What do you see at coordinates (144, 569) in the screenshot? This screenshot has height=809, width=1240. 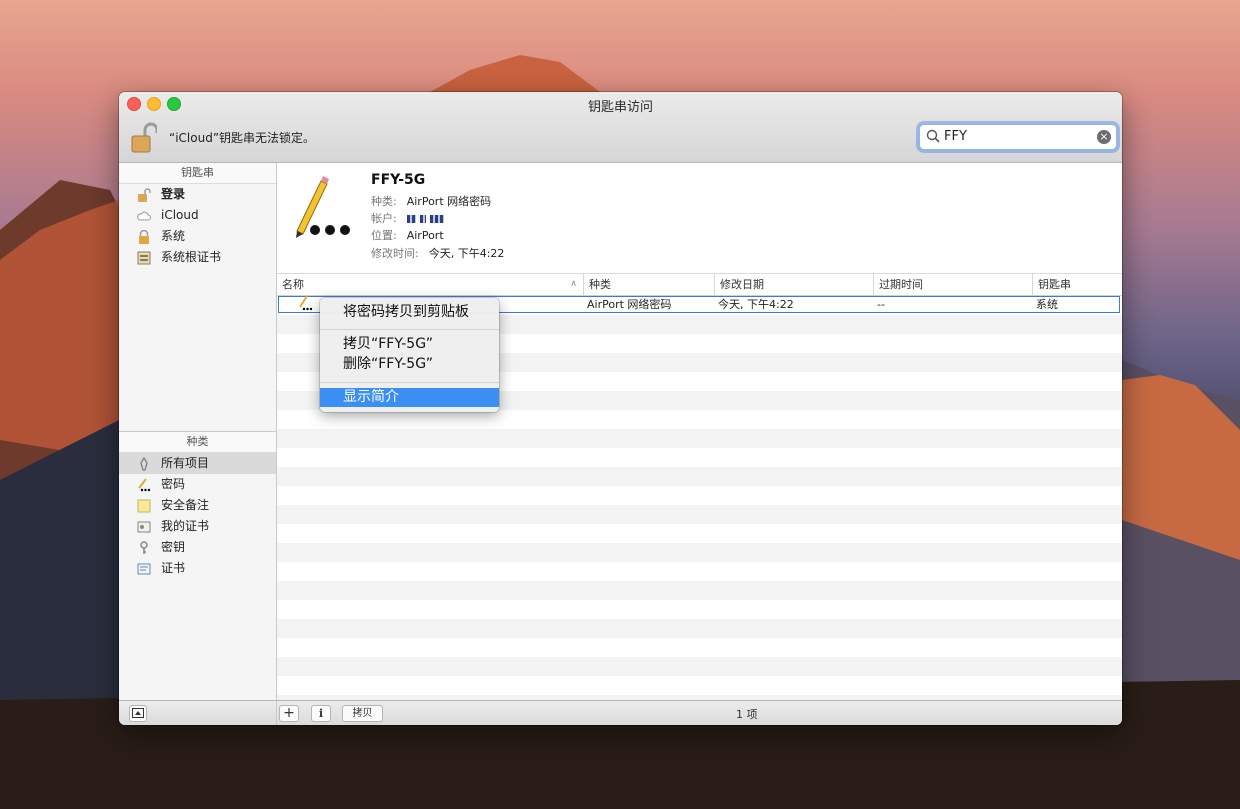 I see `certificate-icon` at bounding box center [144, 569].